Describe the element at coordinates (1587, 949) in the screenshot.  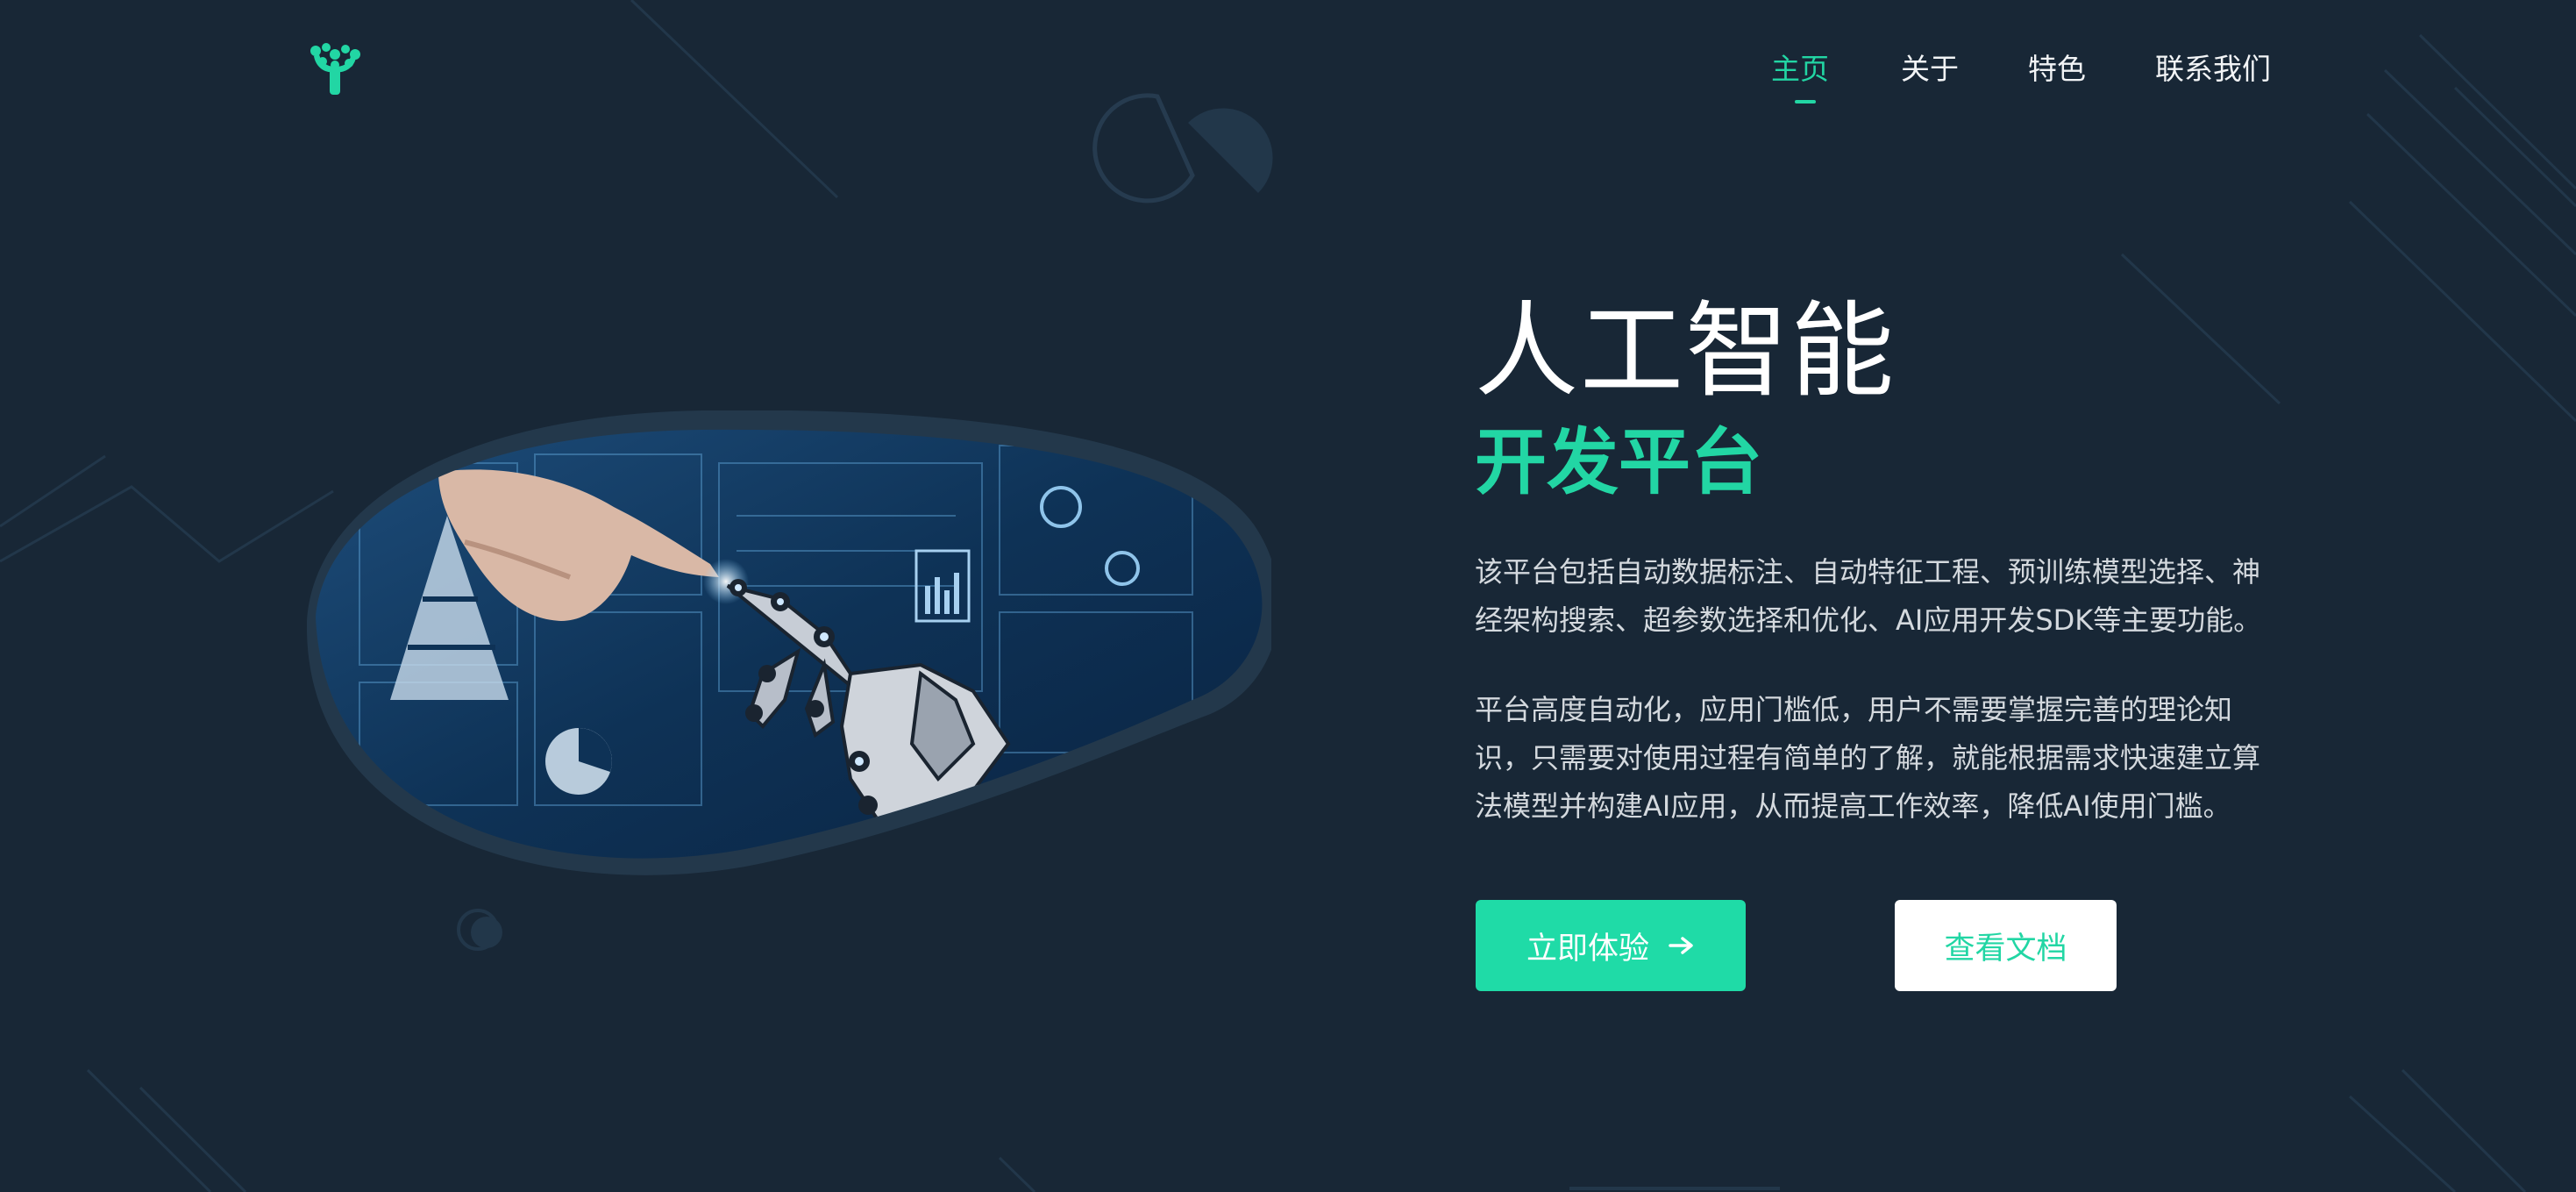
I see `try-now-label: 立即体验` at that location.